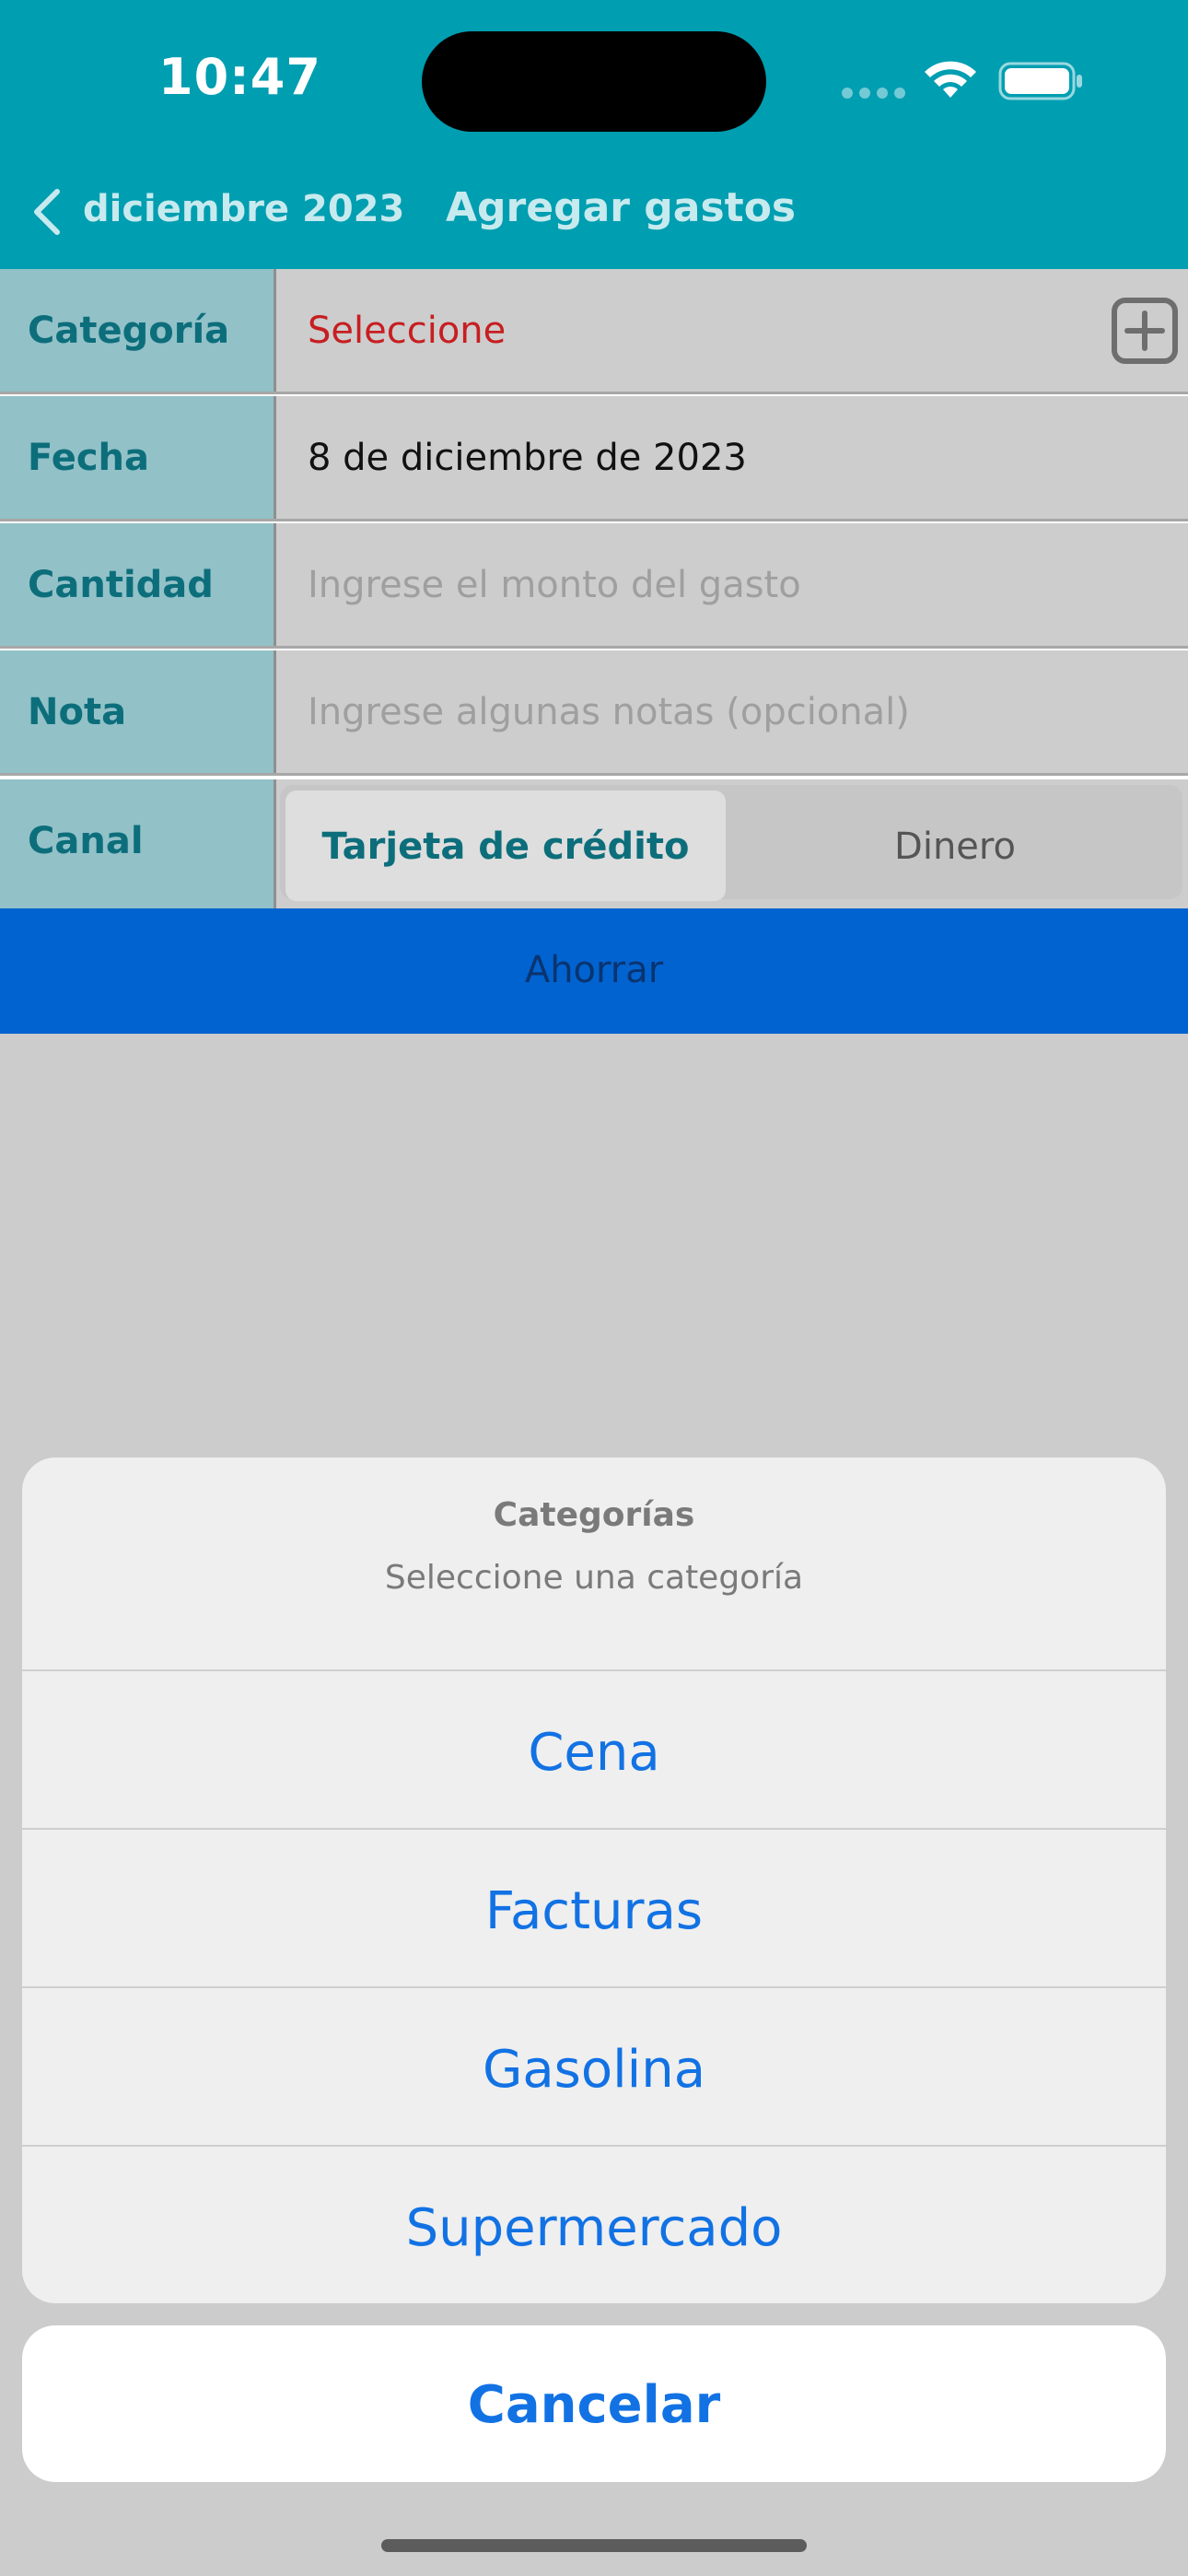  What do you see at coordinates (594, 1515) in the screenshot?
I see `action-sheet-title: Categorías` at bounding box center [594, 1515].